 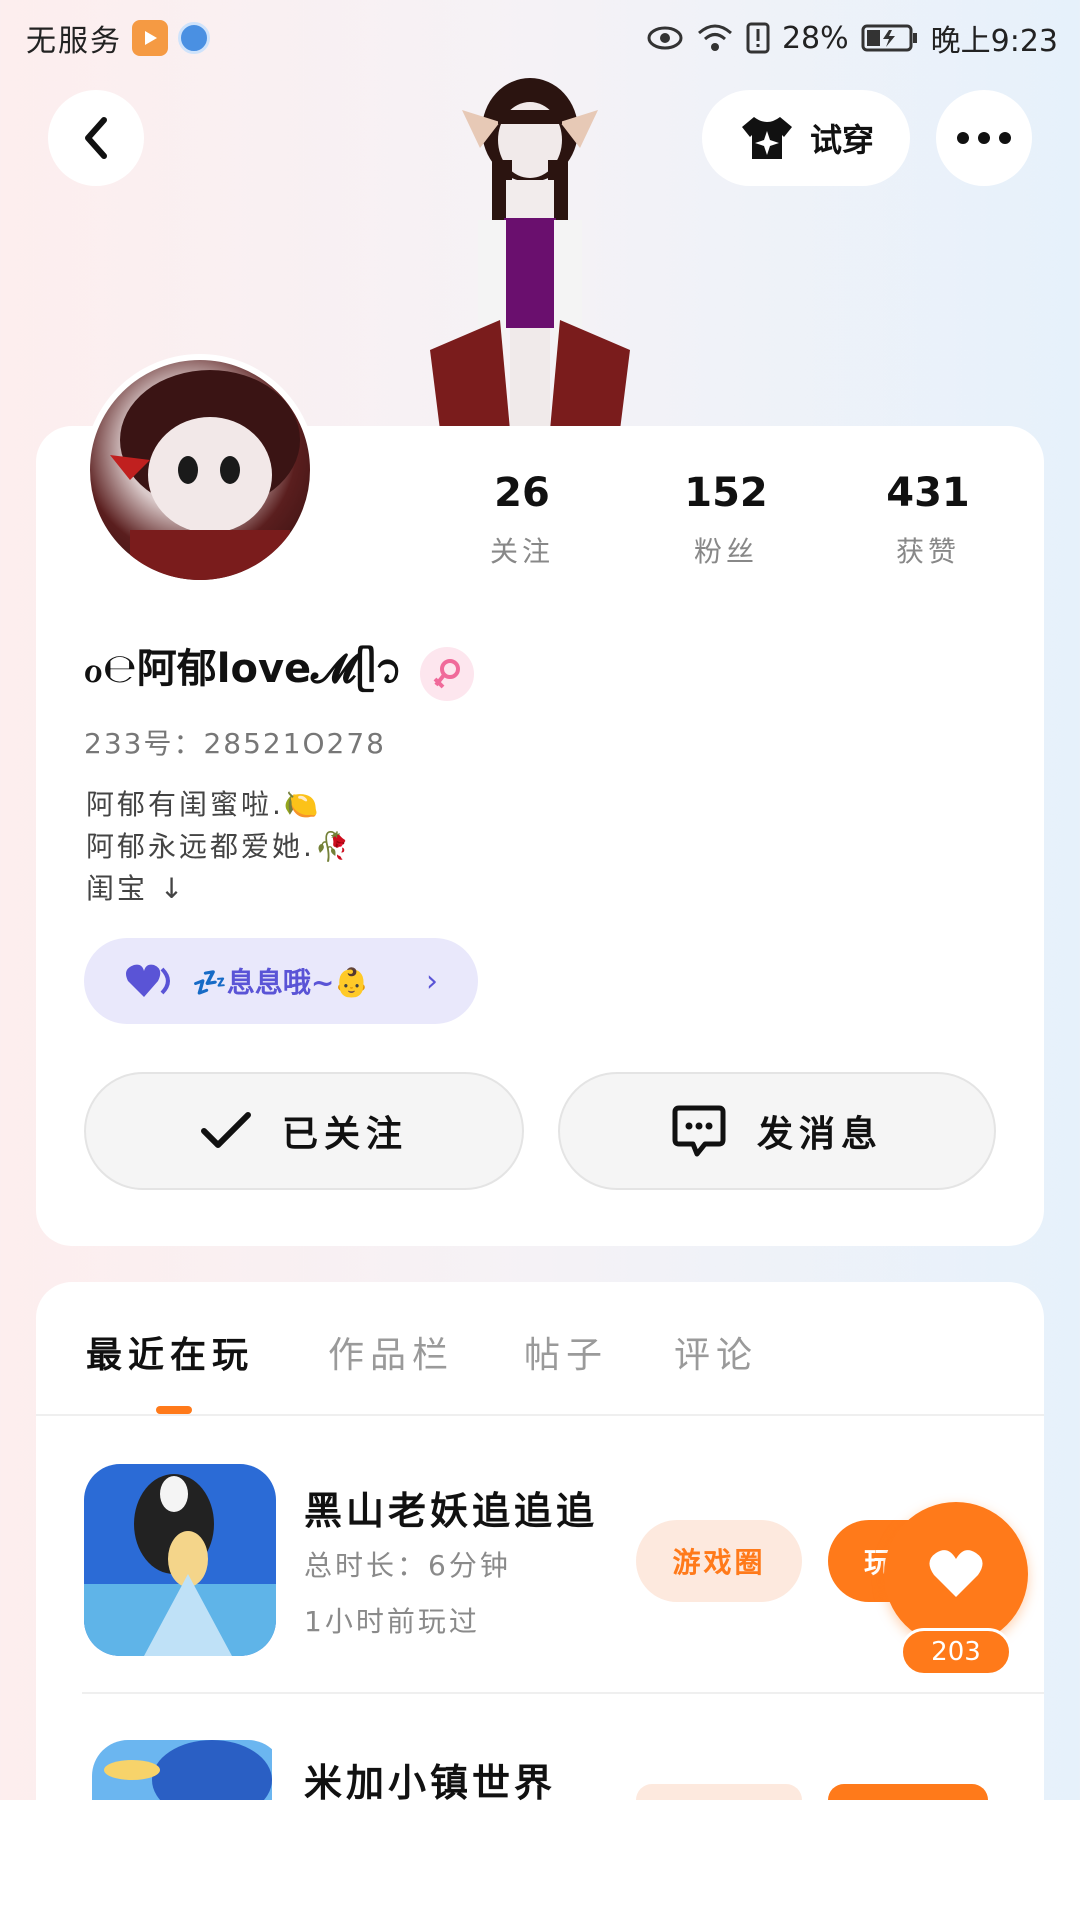 I want to click on try-on-label: 试穿, so click(x=841, y=140).